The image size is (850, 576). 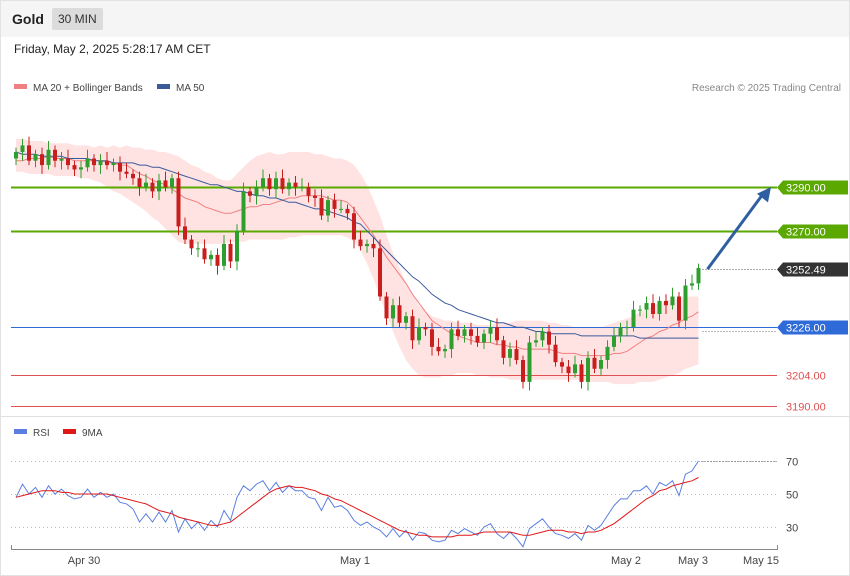 What do you see at coordinates (806, 233) in the screenshot?
I see `level-label-3270.00: 3270.00` at bounding box center [806, 233].